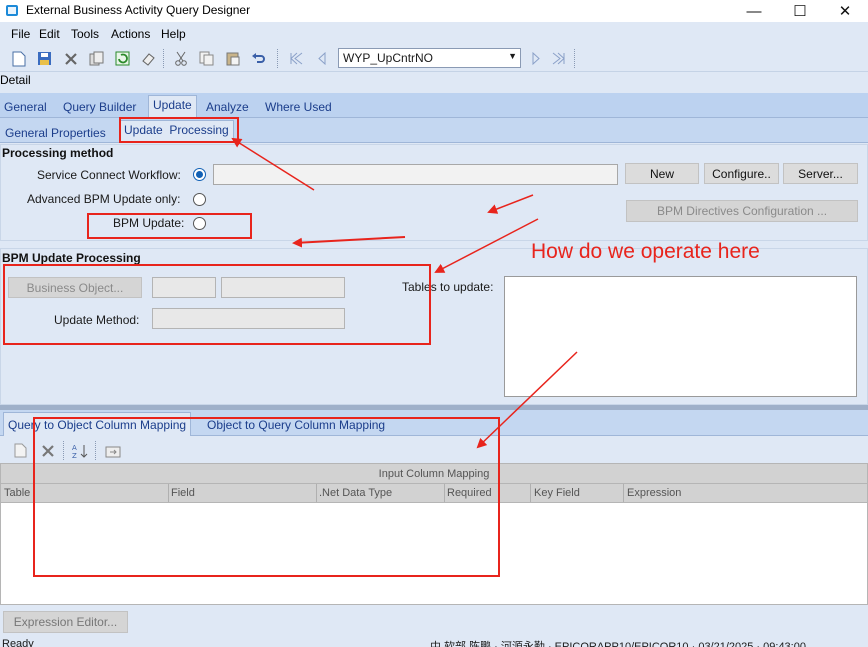 This screenshot has height=647, width=868. I want to click on svg-text: Z, so click(74, 455).